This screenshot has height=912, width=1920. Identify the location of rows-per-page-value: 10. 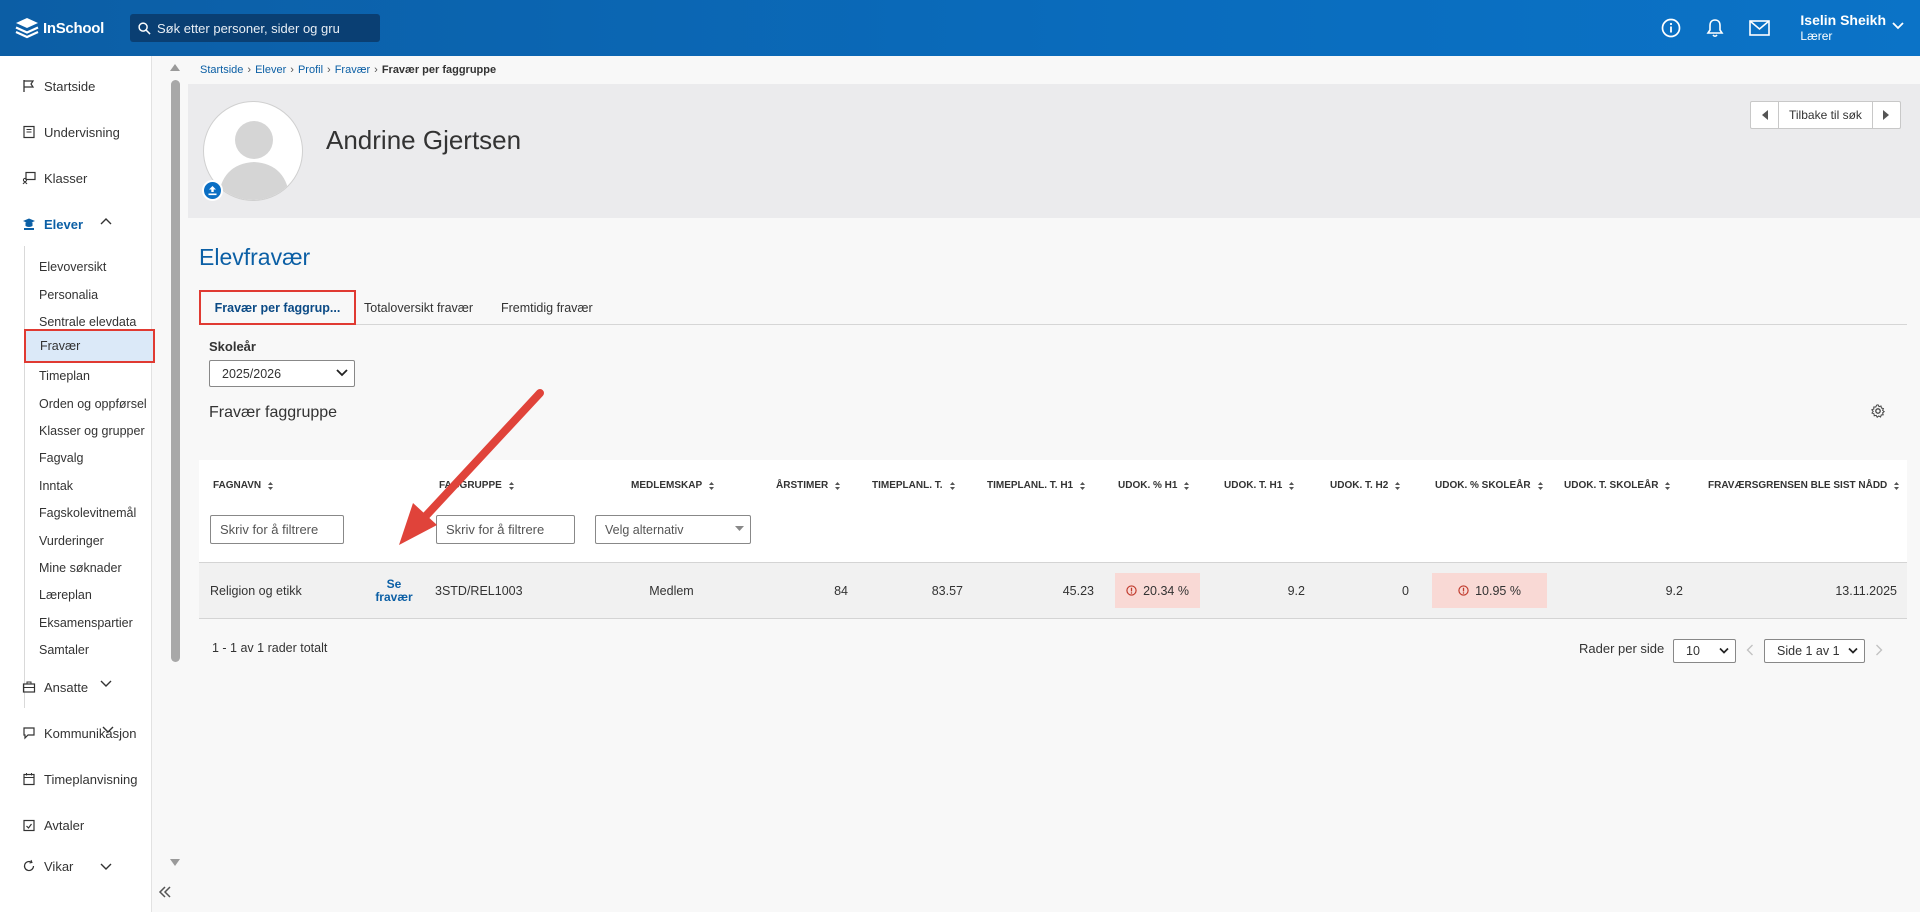
(1693, 651).